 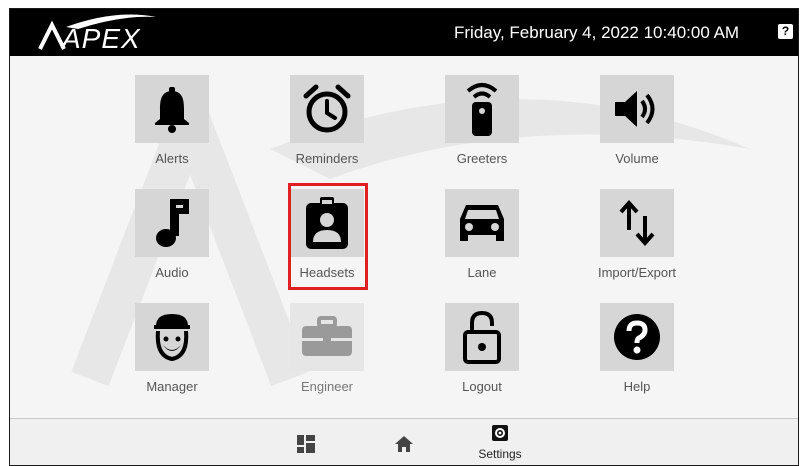 I want to click on speaker-icon, so click(x=635, y=109).